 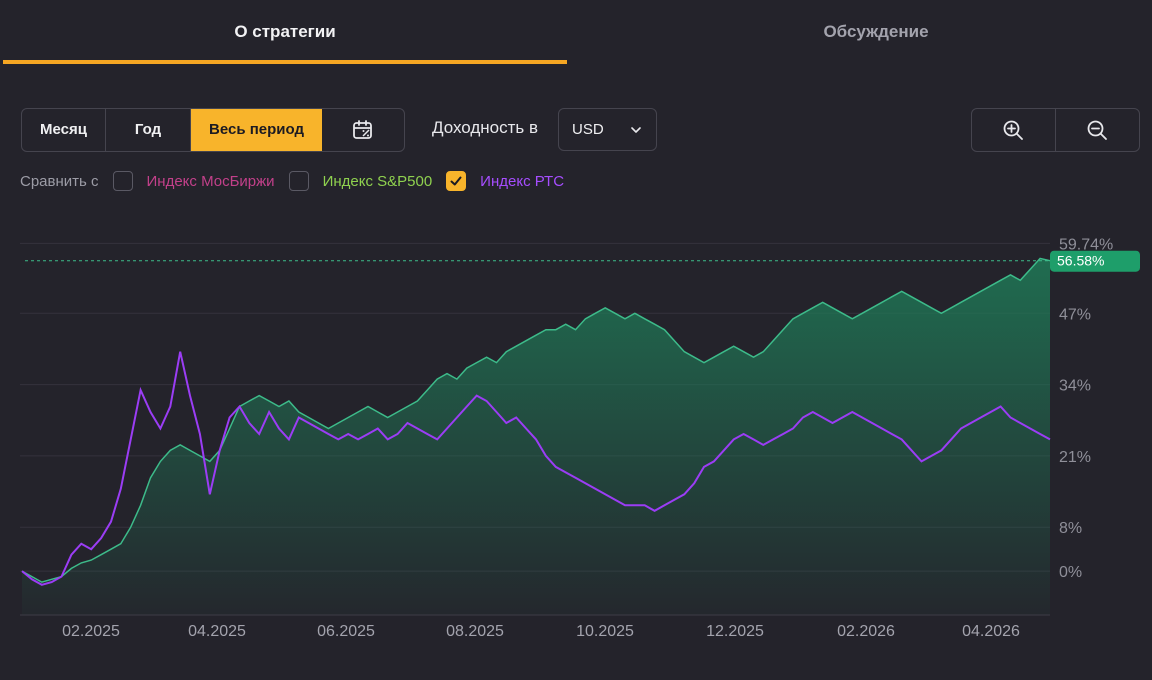 What do you see at coordinates (64, 130) in the screenshot?
I see `period-month-button: Месяц` at bounding box center [64, 130].